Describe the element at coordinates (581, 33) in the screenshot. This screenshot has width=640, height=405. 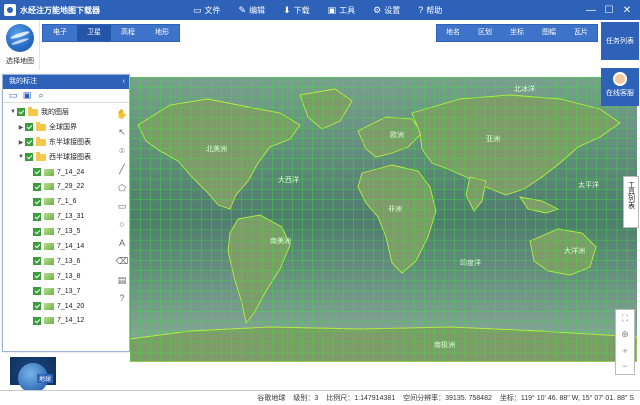
I see `tab-tiles: 瓦片` at that location.